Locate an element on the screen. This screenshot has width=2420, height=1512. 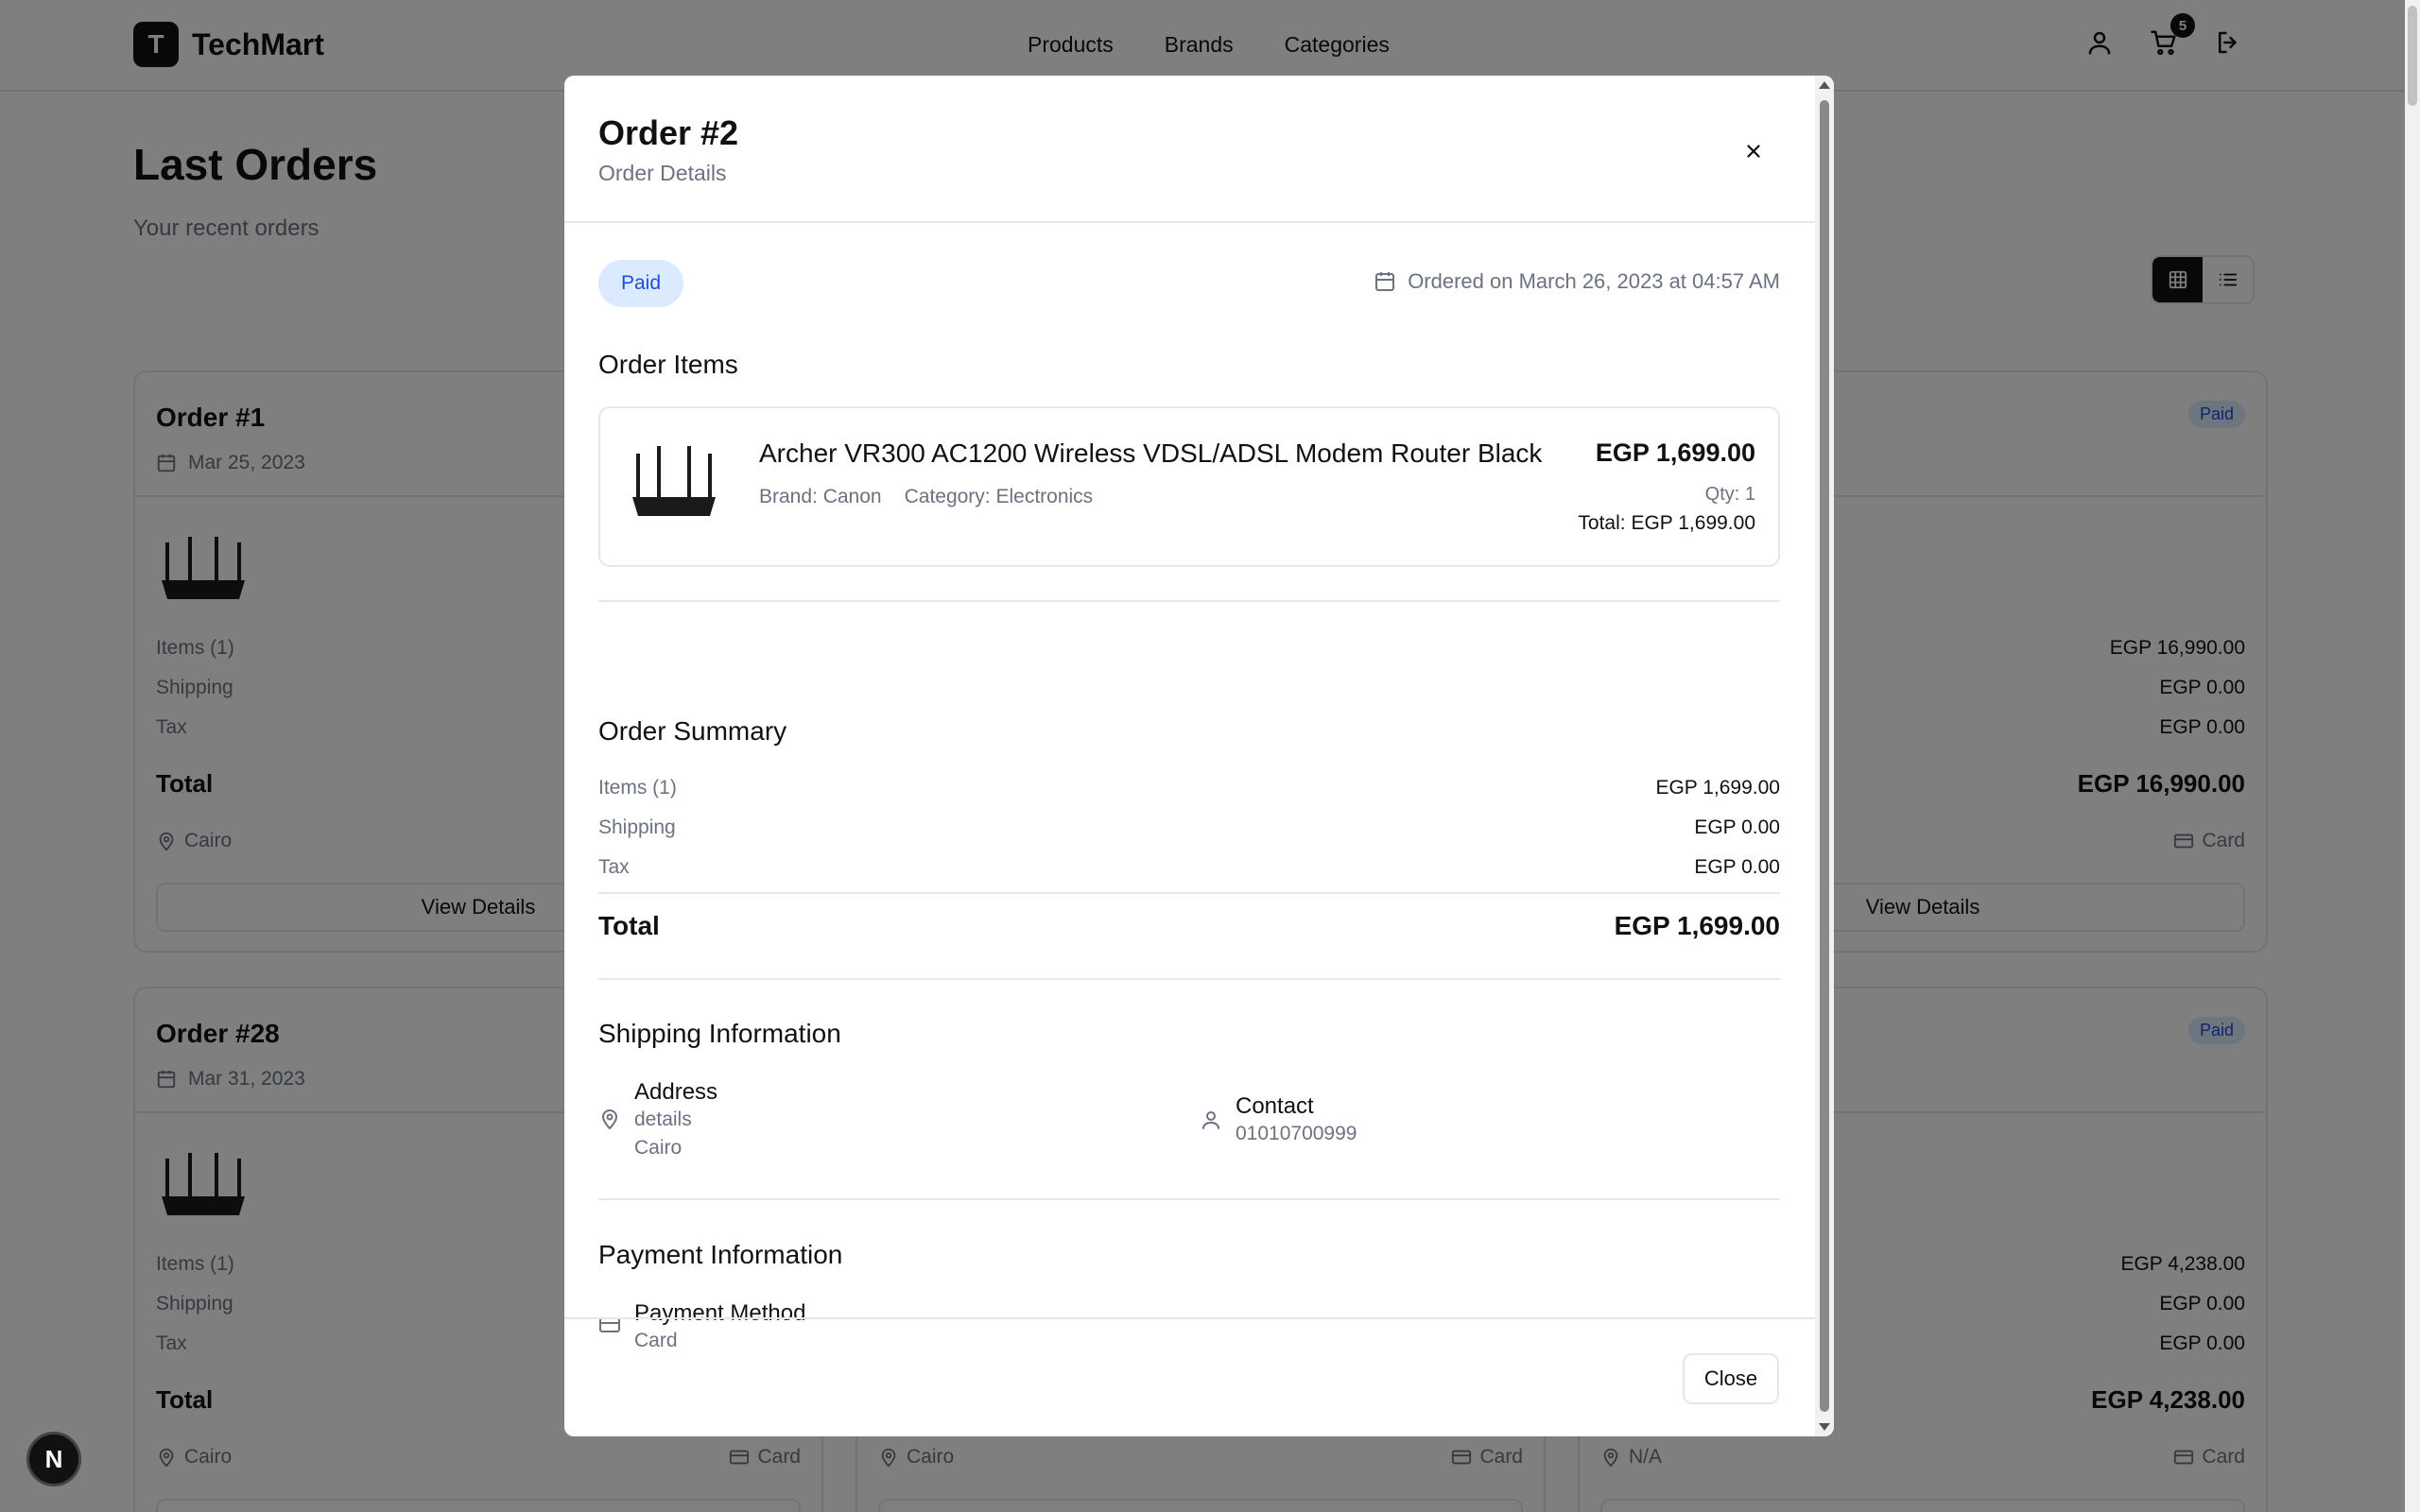
contact-phone: 01010700999 is located at coordinates (1296, 1133).